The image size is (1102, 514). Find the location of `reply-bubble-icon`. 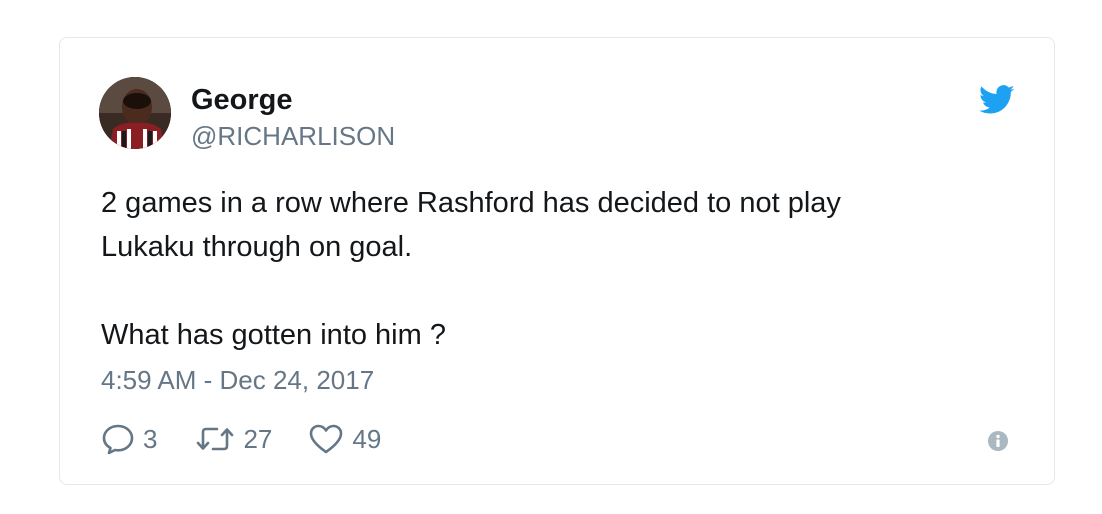

reply-bubble-icon is located at coordinates (118, 439).